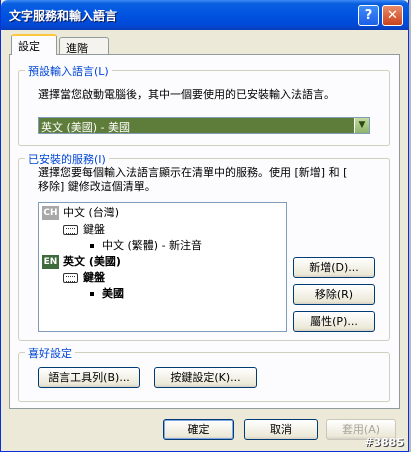  I want to click on preferences-group-title: 喜好設定, so click(50, 353).